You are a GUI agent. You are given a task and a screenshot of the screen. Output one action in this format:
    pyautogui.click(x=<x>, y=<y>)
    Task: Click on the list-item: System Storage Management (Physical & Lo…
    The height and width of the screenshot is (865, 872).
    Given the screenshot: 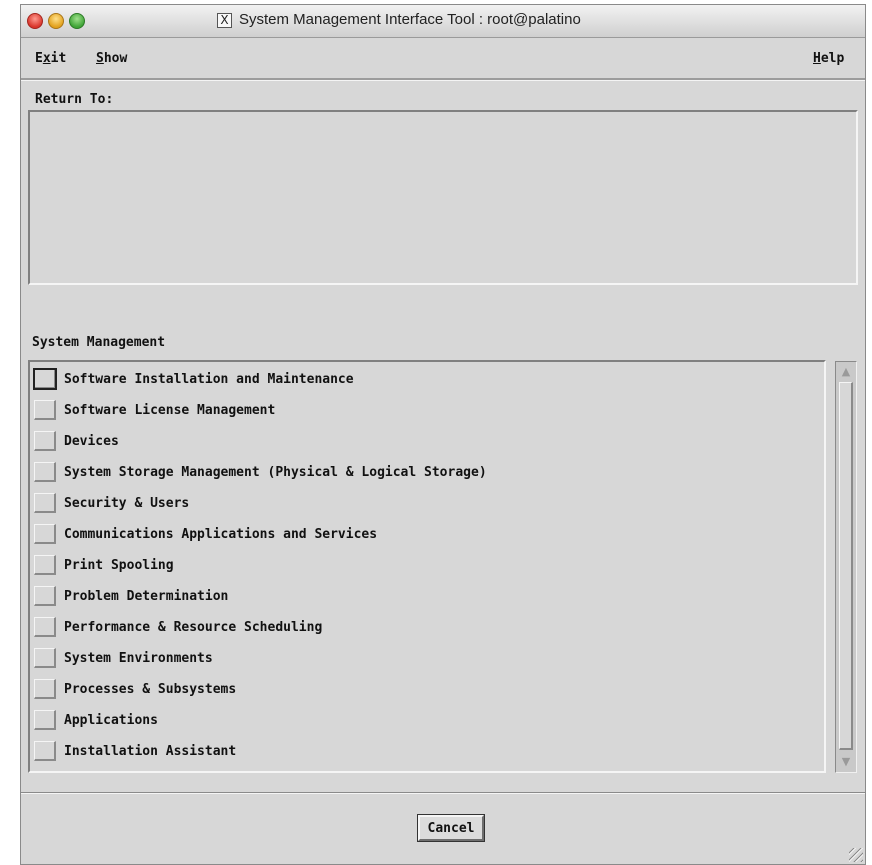 What is the action you would take?
    pyautogui.click(x=424, y=472)
    